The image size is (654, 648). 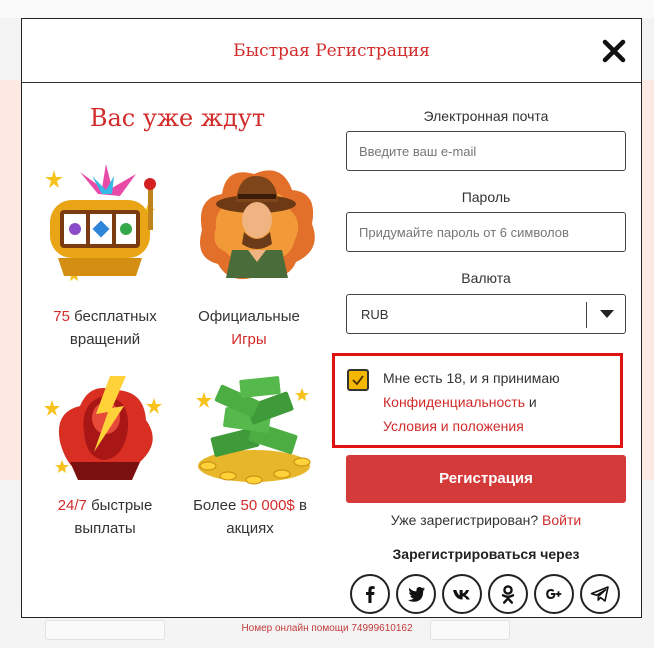 What do you see at coordinates (486, 197) in the screenshot?
I see `password-label: Пароль` at bounding box center [486, 197].